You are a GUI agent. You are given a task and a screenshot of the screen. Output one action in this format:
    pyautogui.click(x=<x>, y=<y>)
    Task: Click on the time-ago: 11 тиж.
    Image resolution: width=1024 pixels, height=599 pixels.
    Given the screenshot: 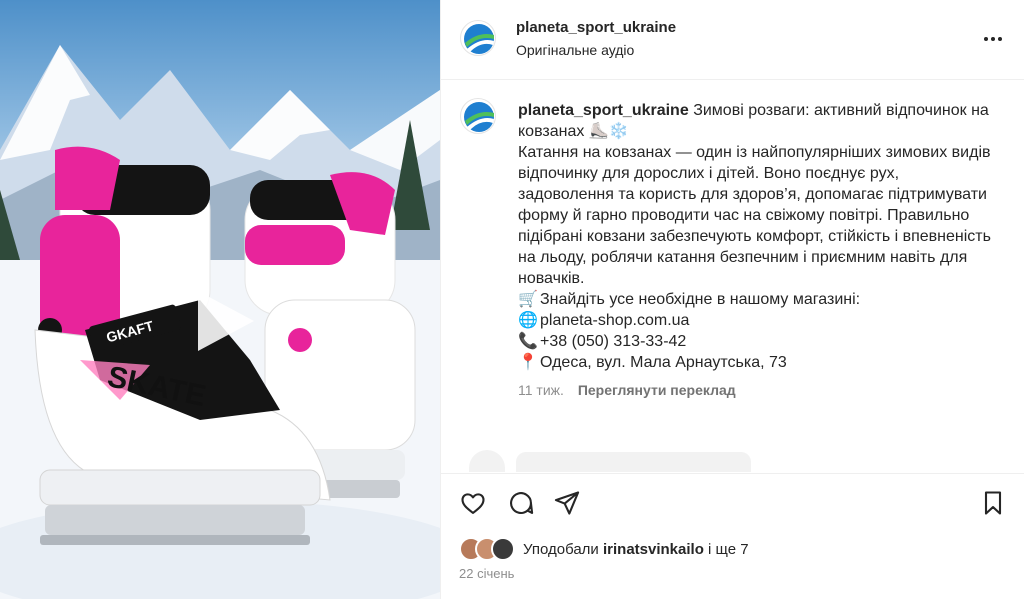 What is the action you would take?
    pyautogui.click(x=541, y=390)
    